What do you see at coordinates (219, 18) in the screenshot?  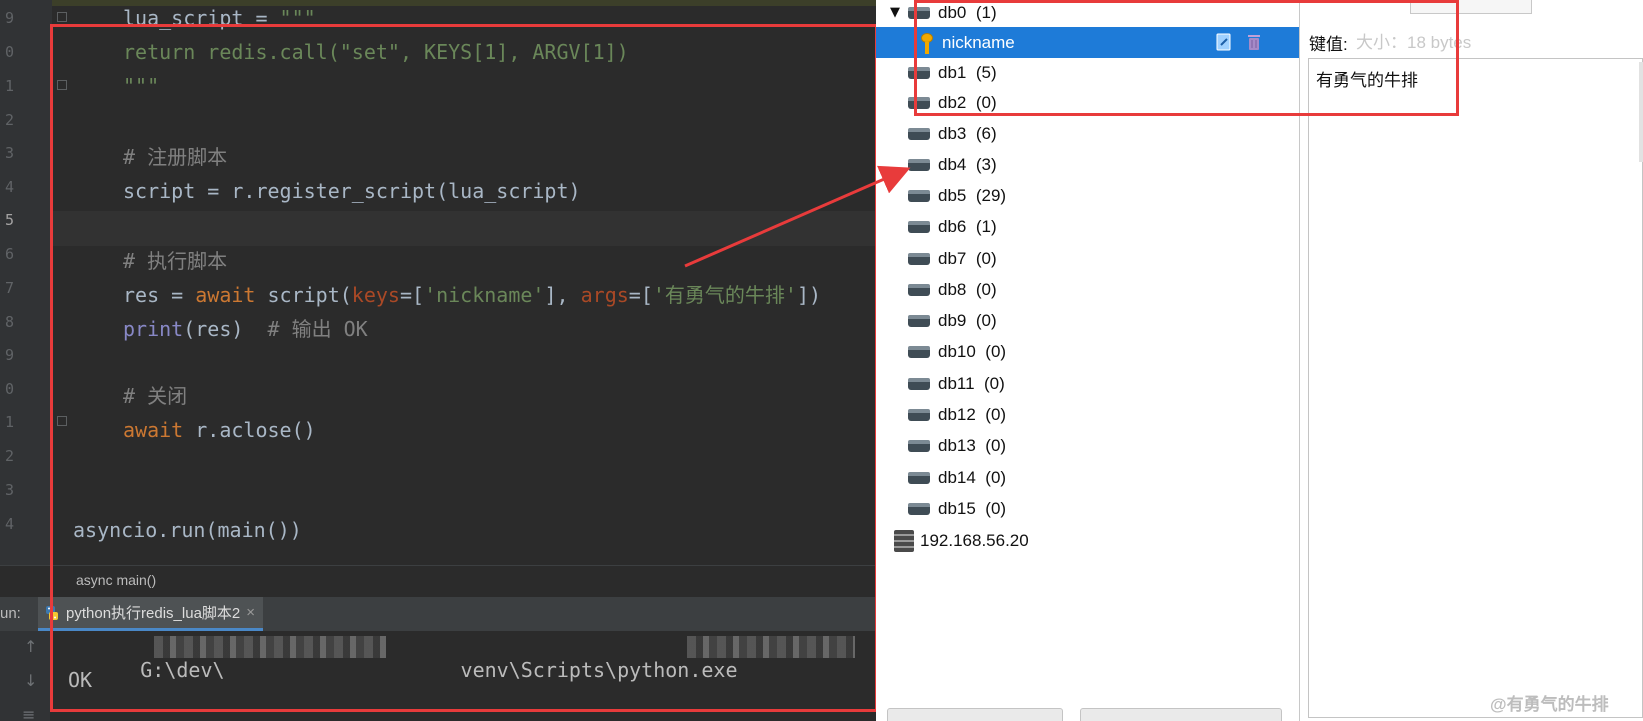 I see `code-line: lua_script = """` at bounding box center [219, 18].